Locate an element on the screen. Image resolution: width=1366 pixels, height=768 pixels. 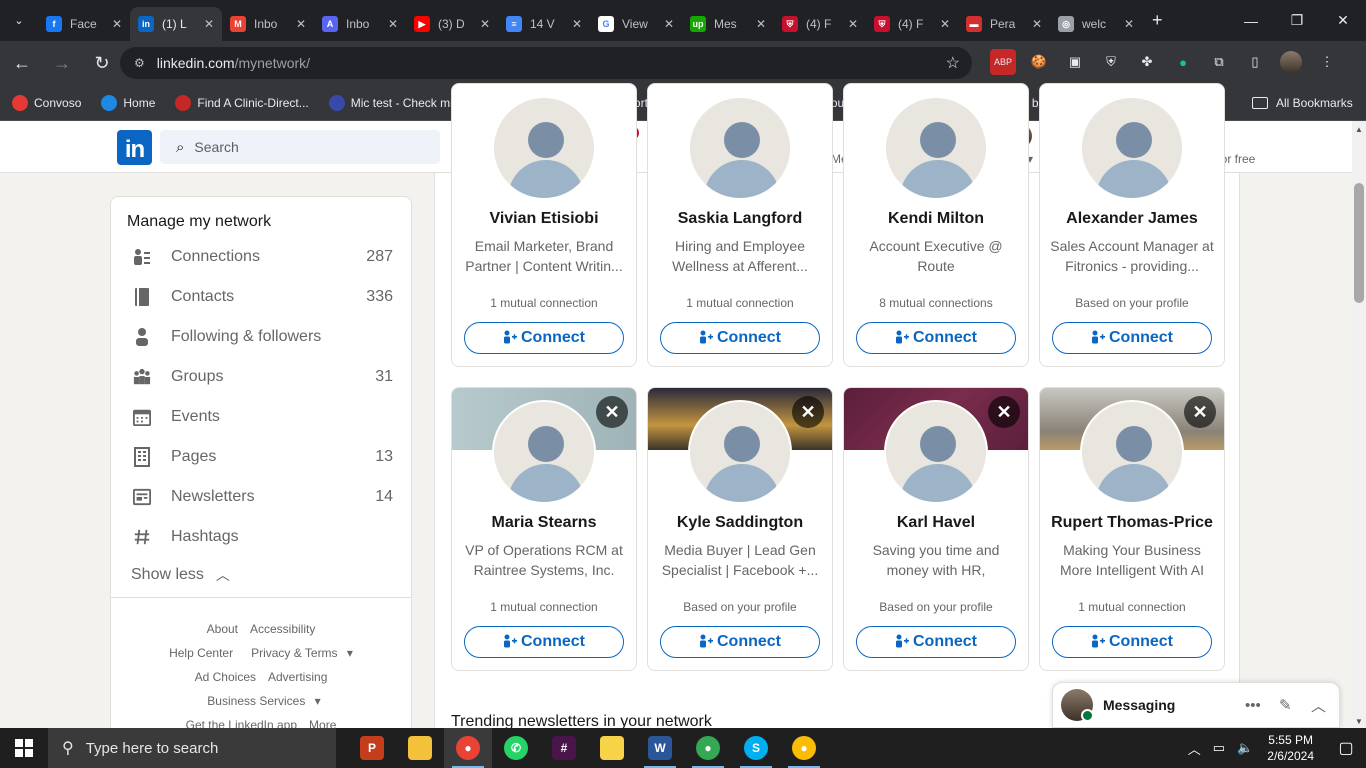
back-button: ← is located at coordinates (22, 63).